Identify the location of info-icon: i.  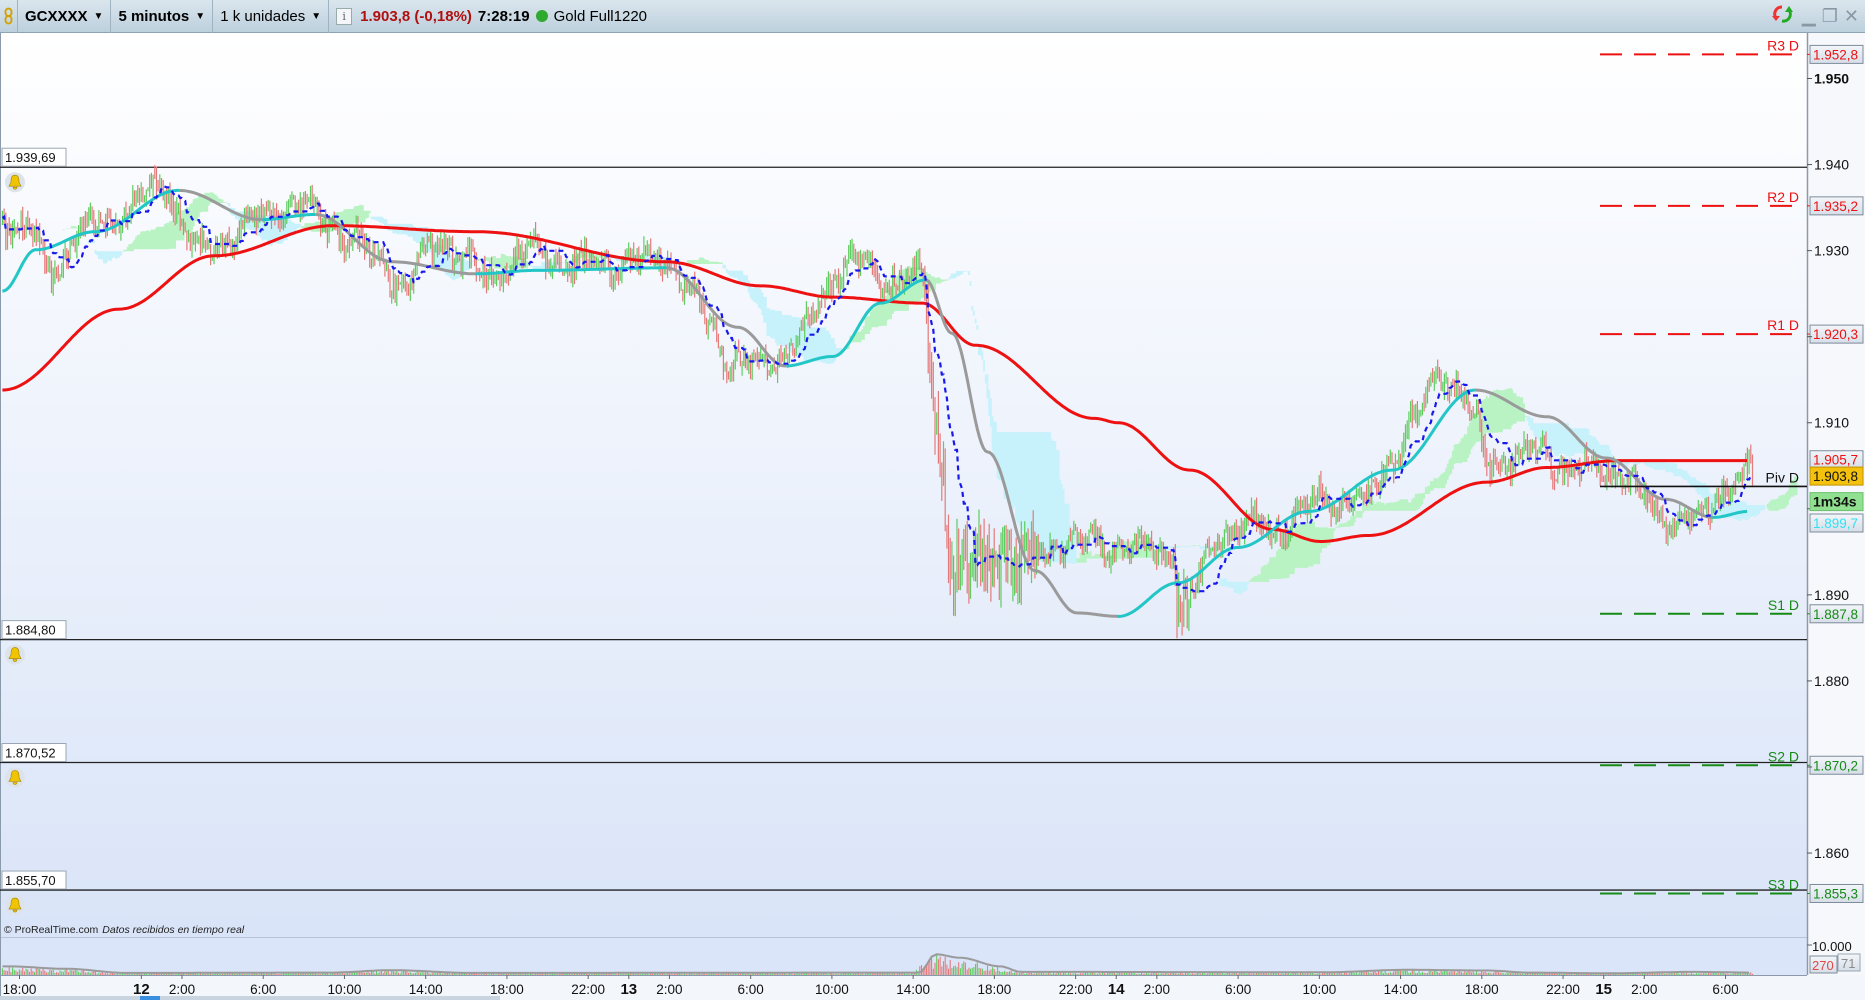
(344, 16).